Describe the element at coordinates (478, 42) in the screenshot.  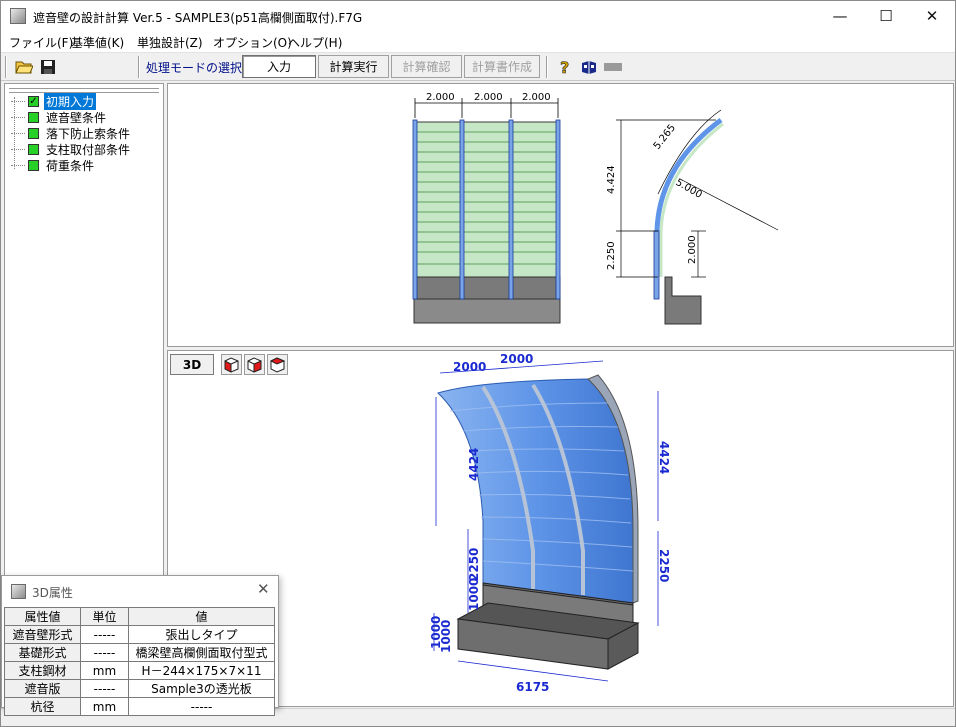
I see `menu-bar: ファイル(F) 基準値(K) 単独設計(Z) オプション(O) ヘルプ(H)` at that location.